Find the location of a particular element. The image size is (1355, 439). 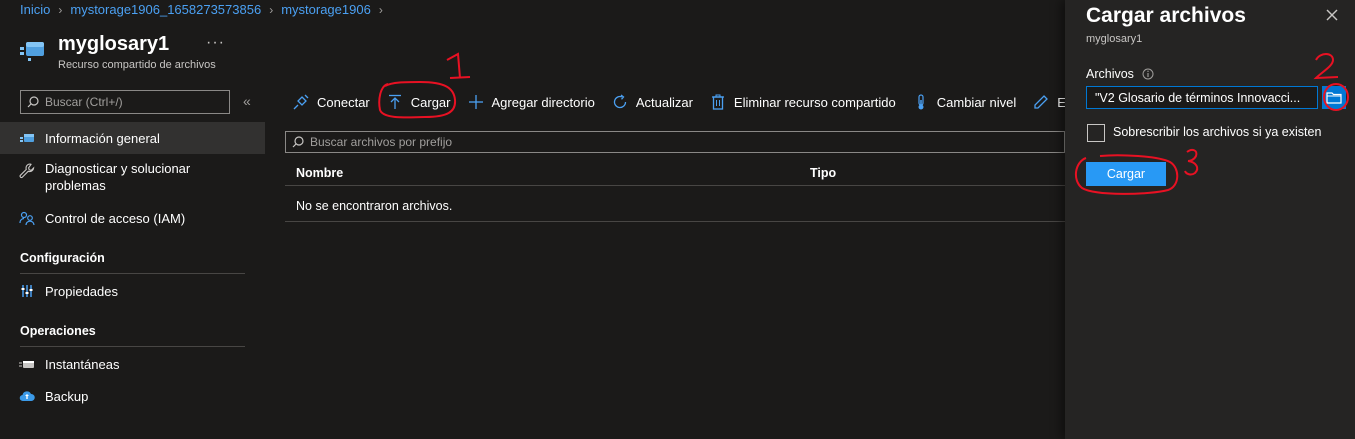

close-icon is located at coordinates (1332, 15).